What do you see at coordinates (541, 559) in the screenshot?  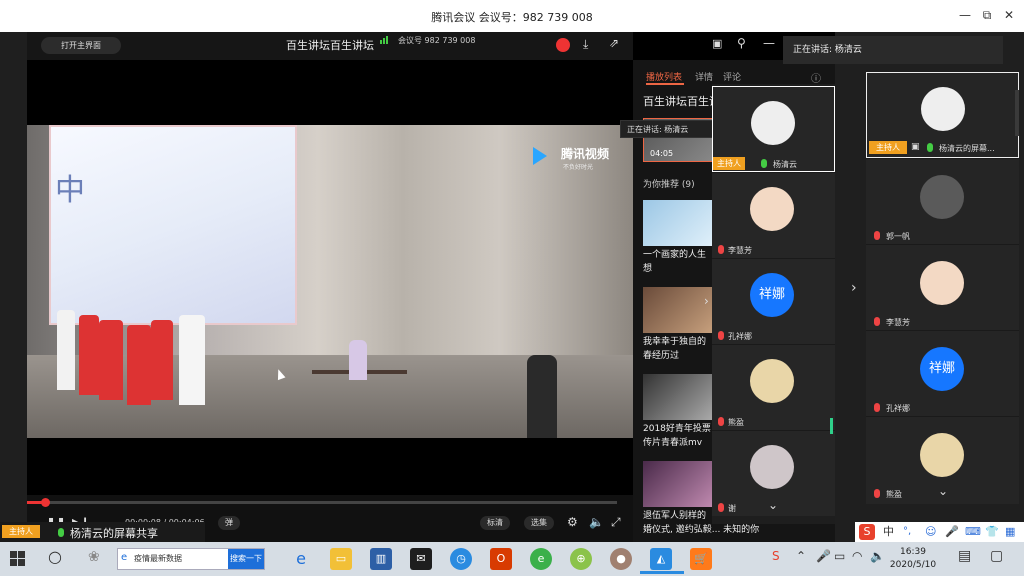 I see `browser-360-icon: e` at bounding box center [541, 559].